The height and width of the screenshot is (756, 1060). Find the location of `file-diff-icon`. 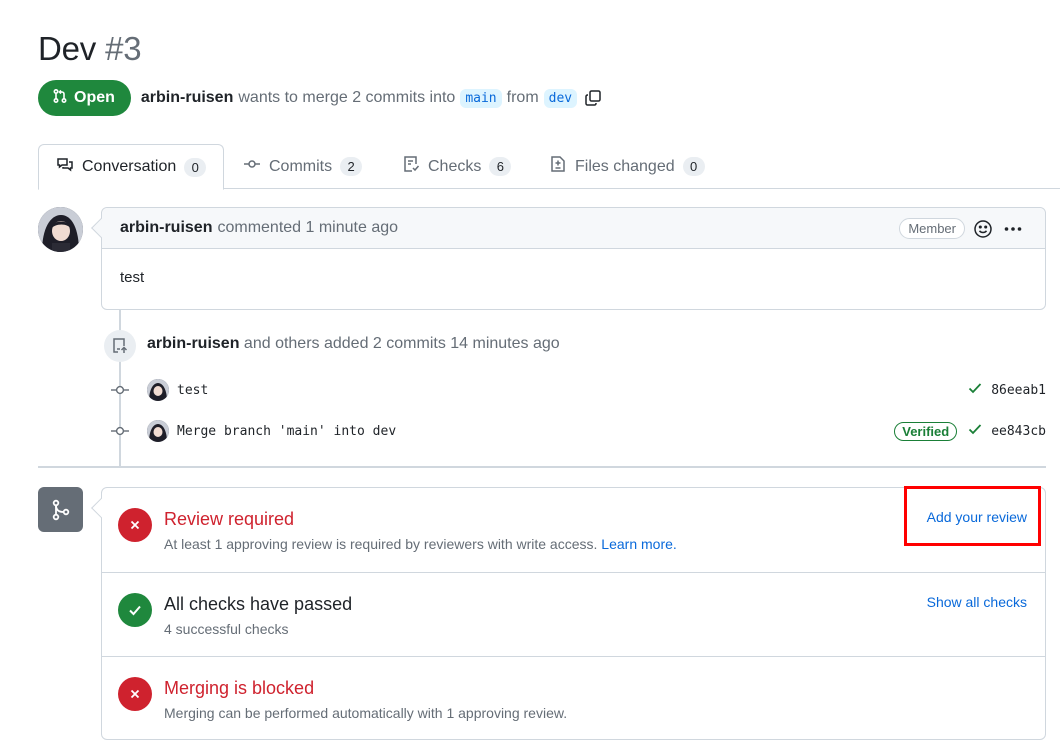

file-diff-icon is located at coordinates (558, 166).